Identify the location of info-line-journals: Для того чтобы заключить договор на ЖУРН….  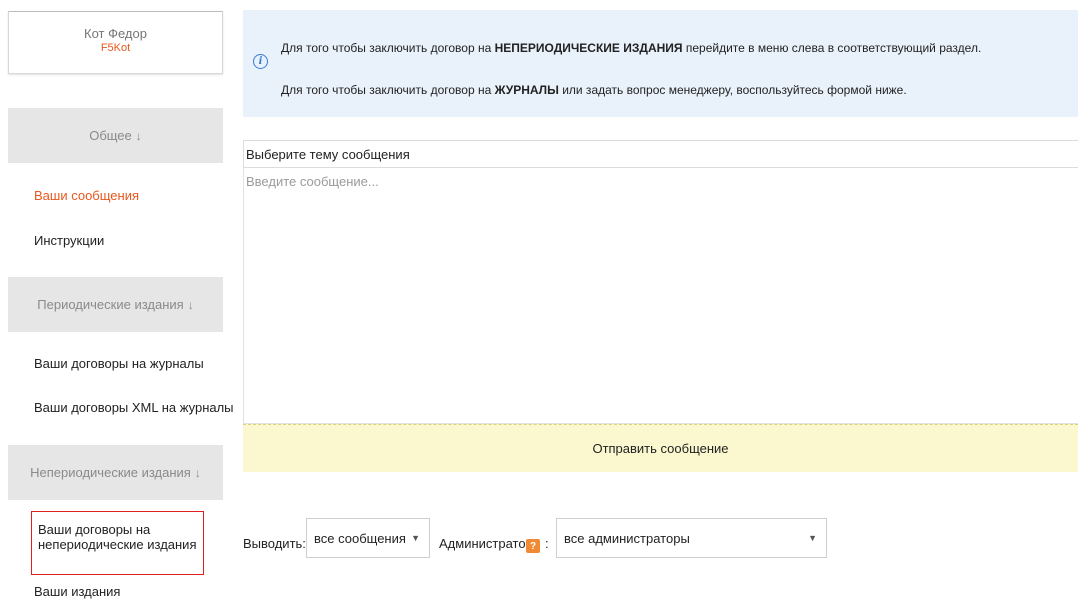
(594, 90).